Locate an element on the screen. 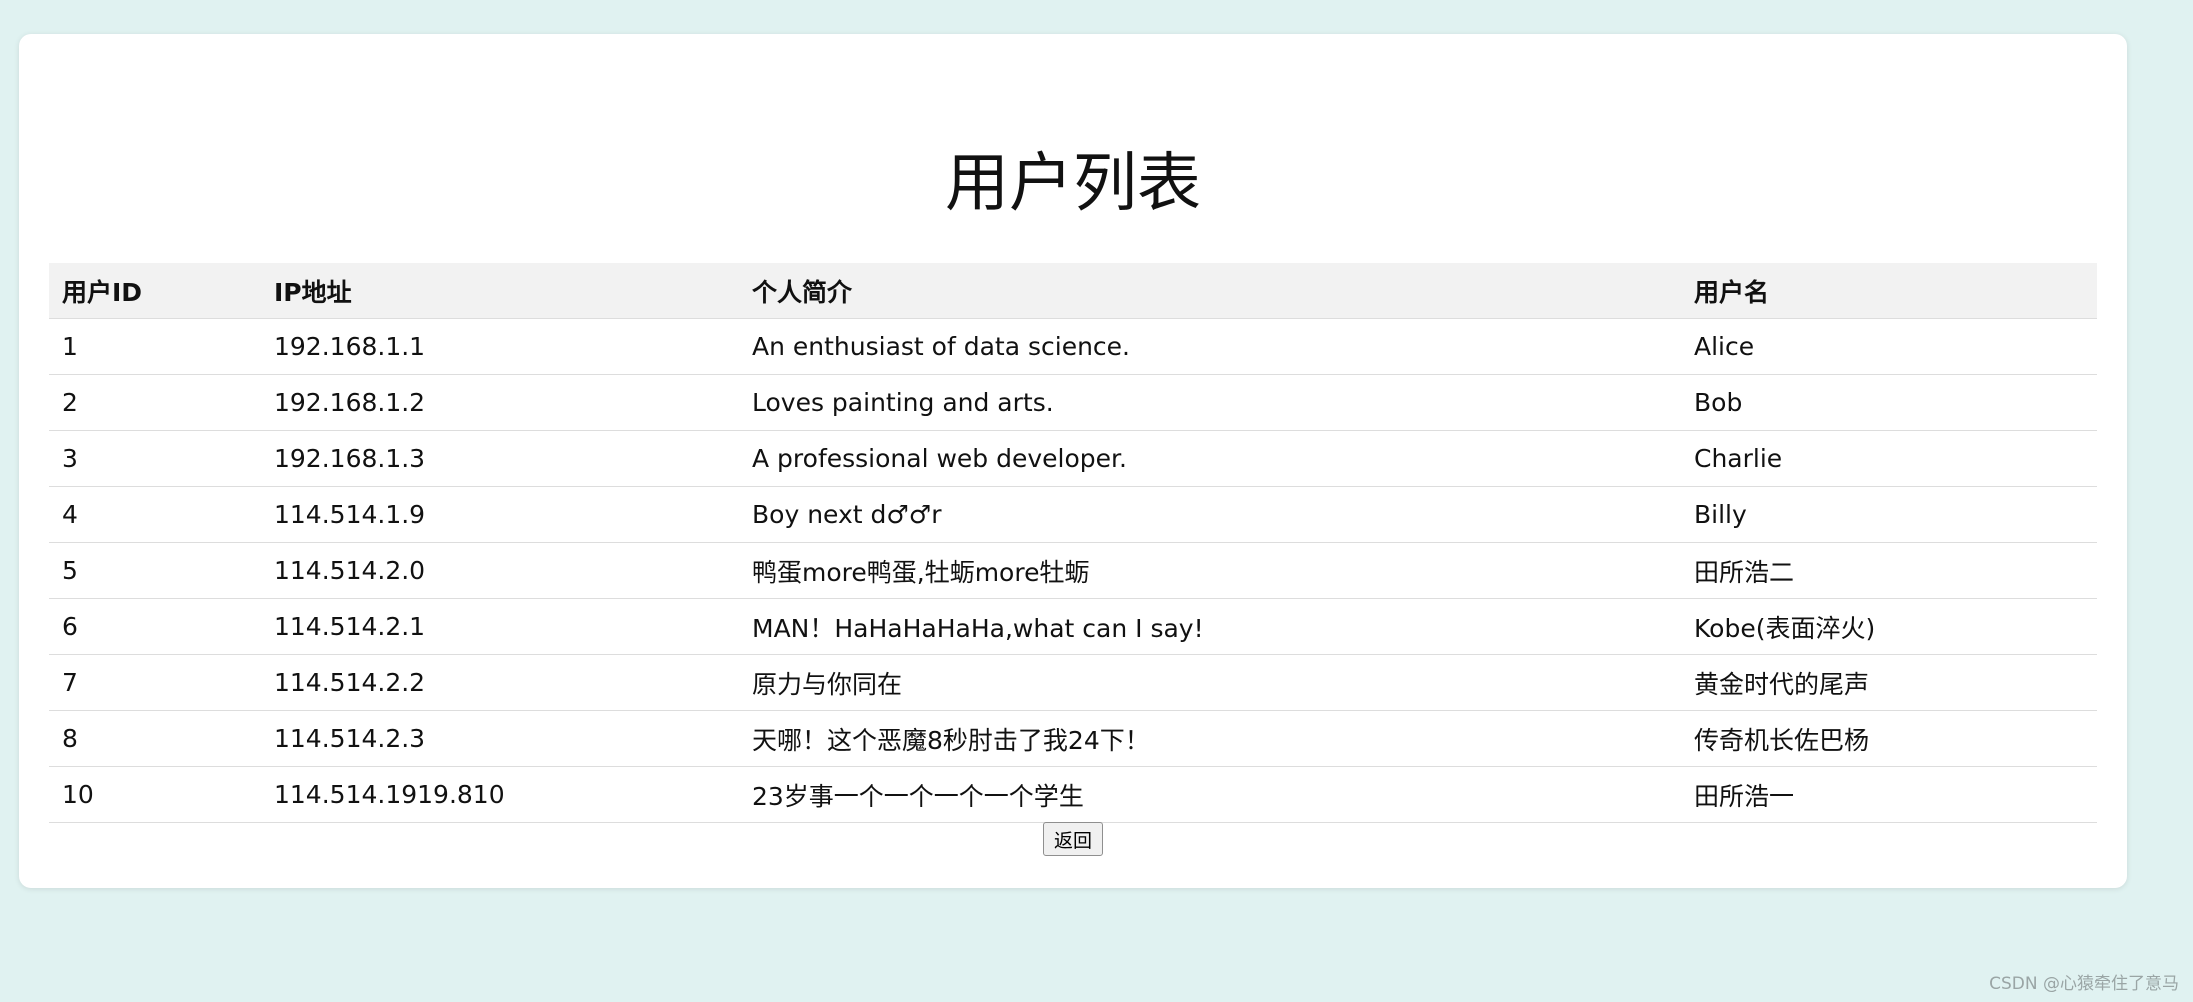  back-button: 返回 is located at coordinates (1072, 839).